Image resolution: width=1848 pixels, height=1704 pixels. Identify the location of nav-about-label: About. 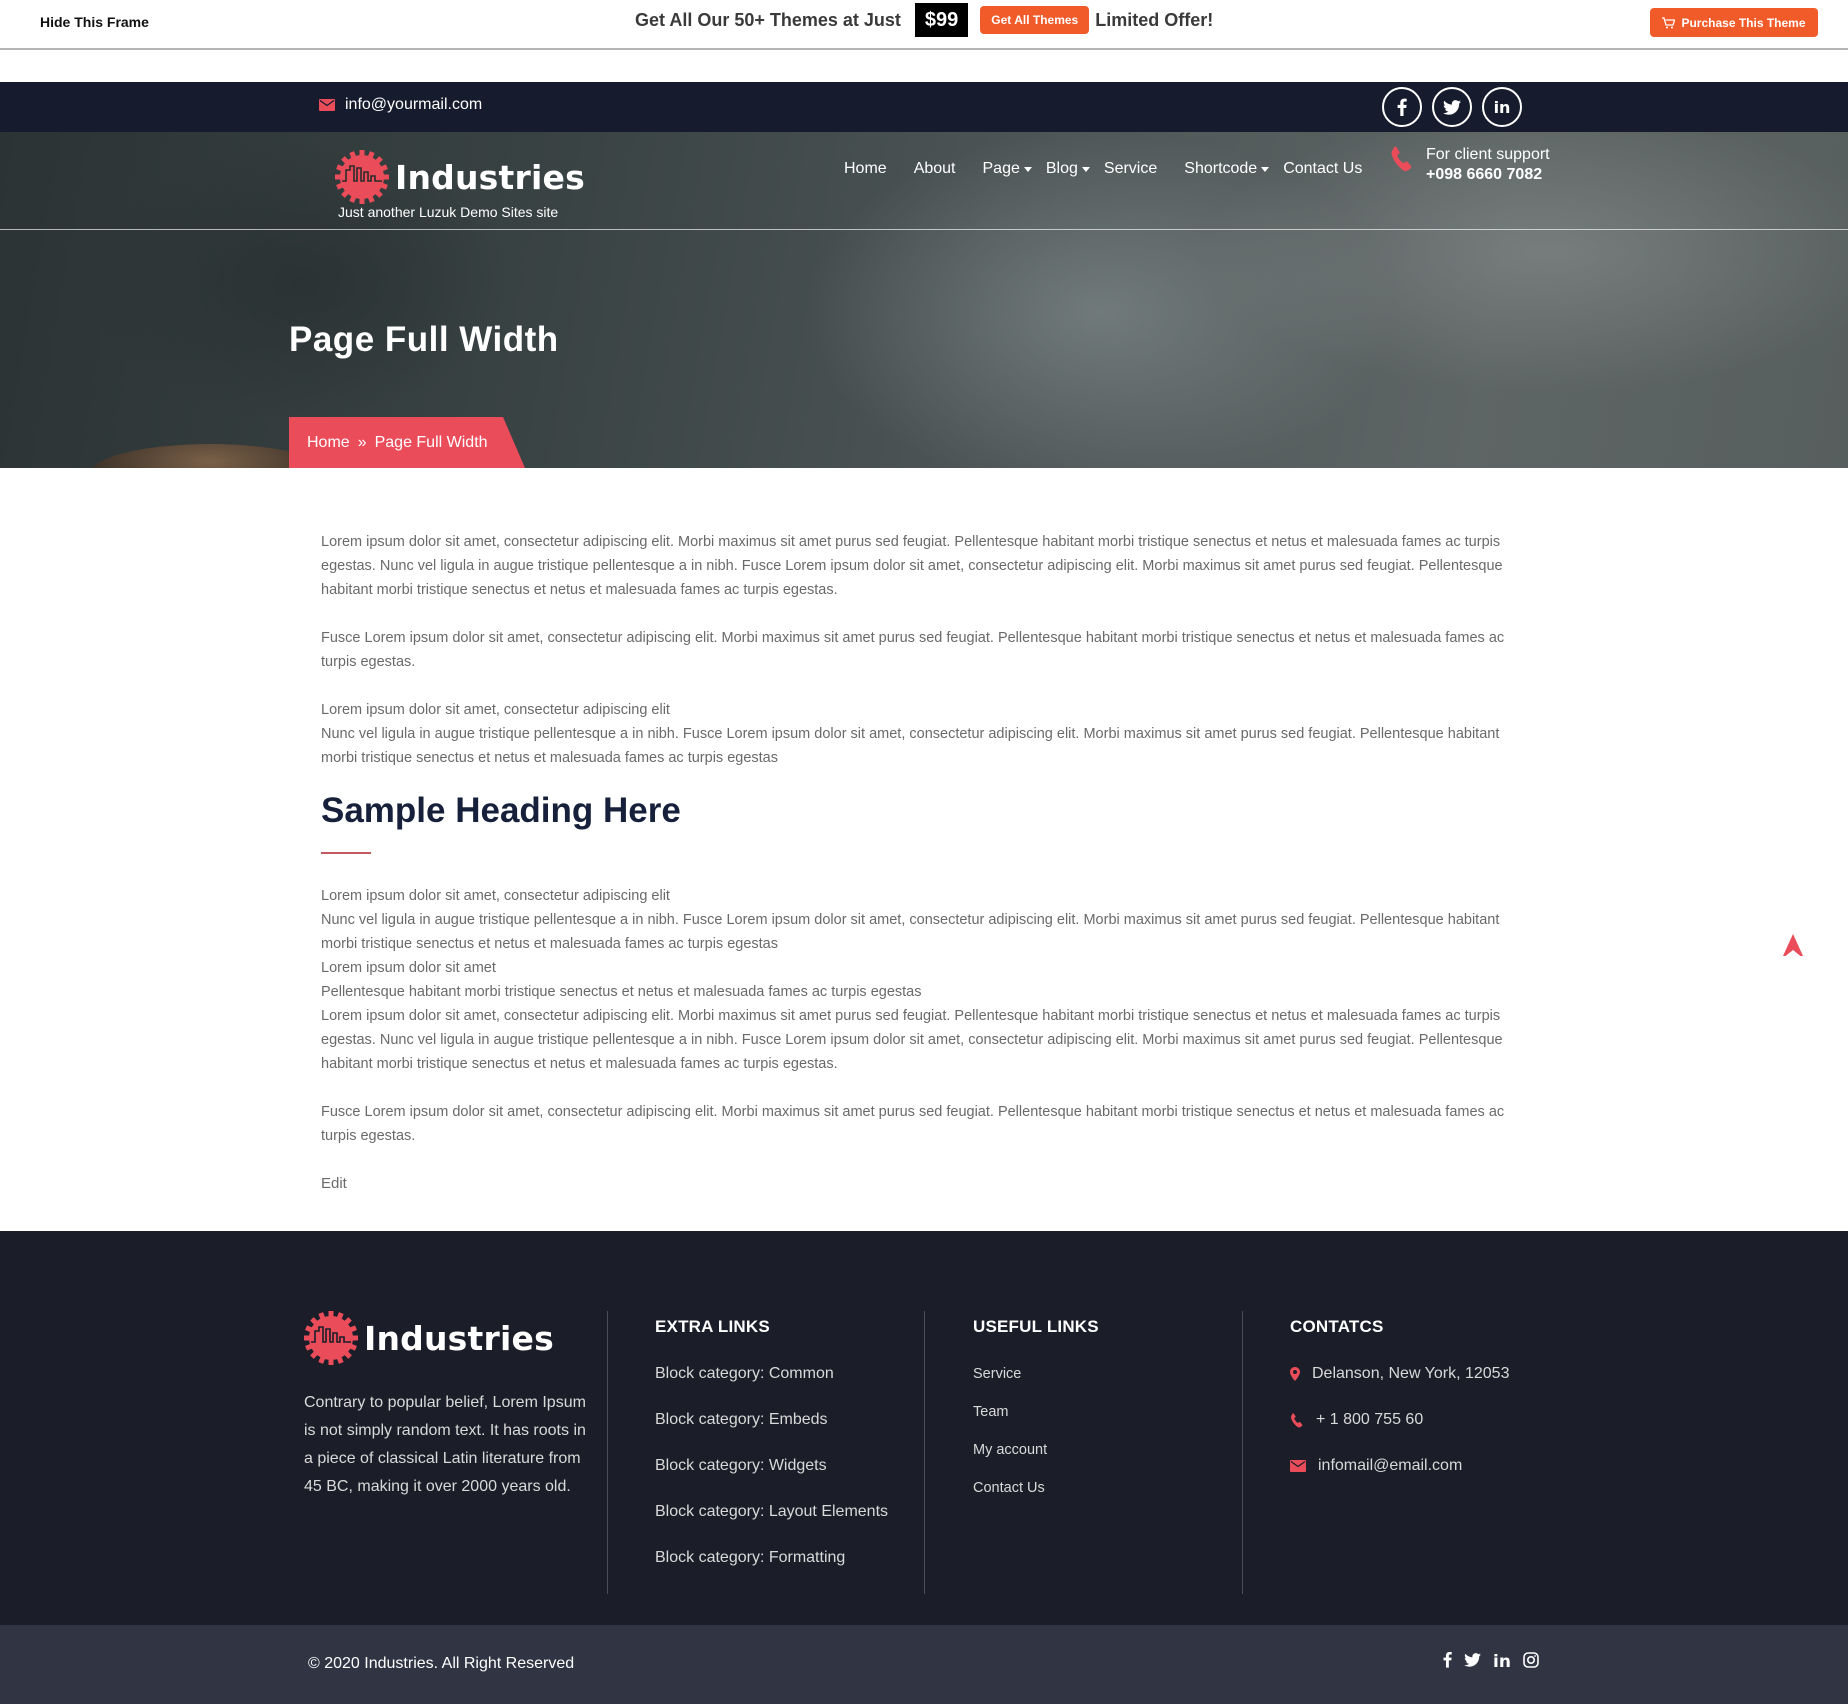
(934, 168).